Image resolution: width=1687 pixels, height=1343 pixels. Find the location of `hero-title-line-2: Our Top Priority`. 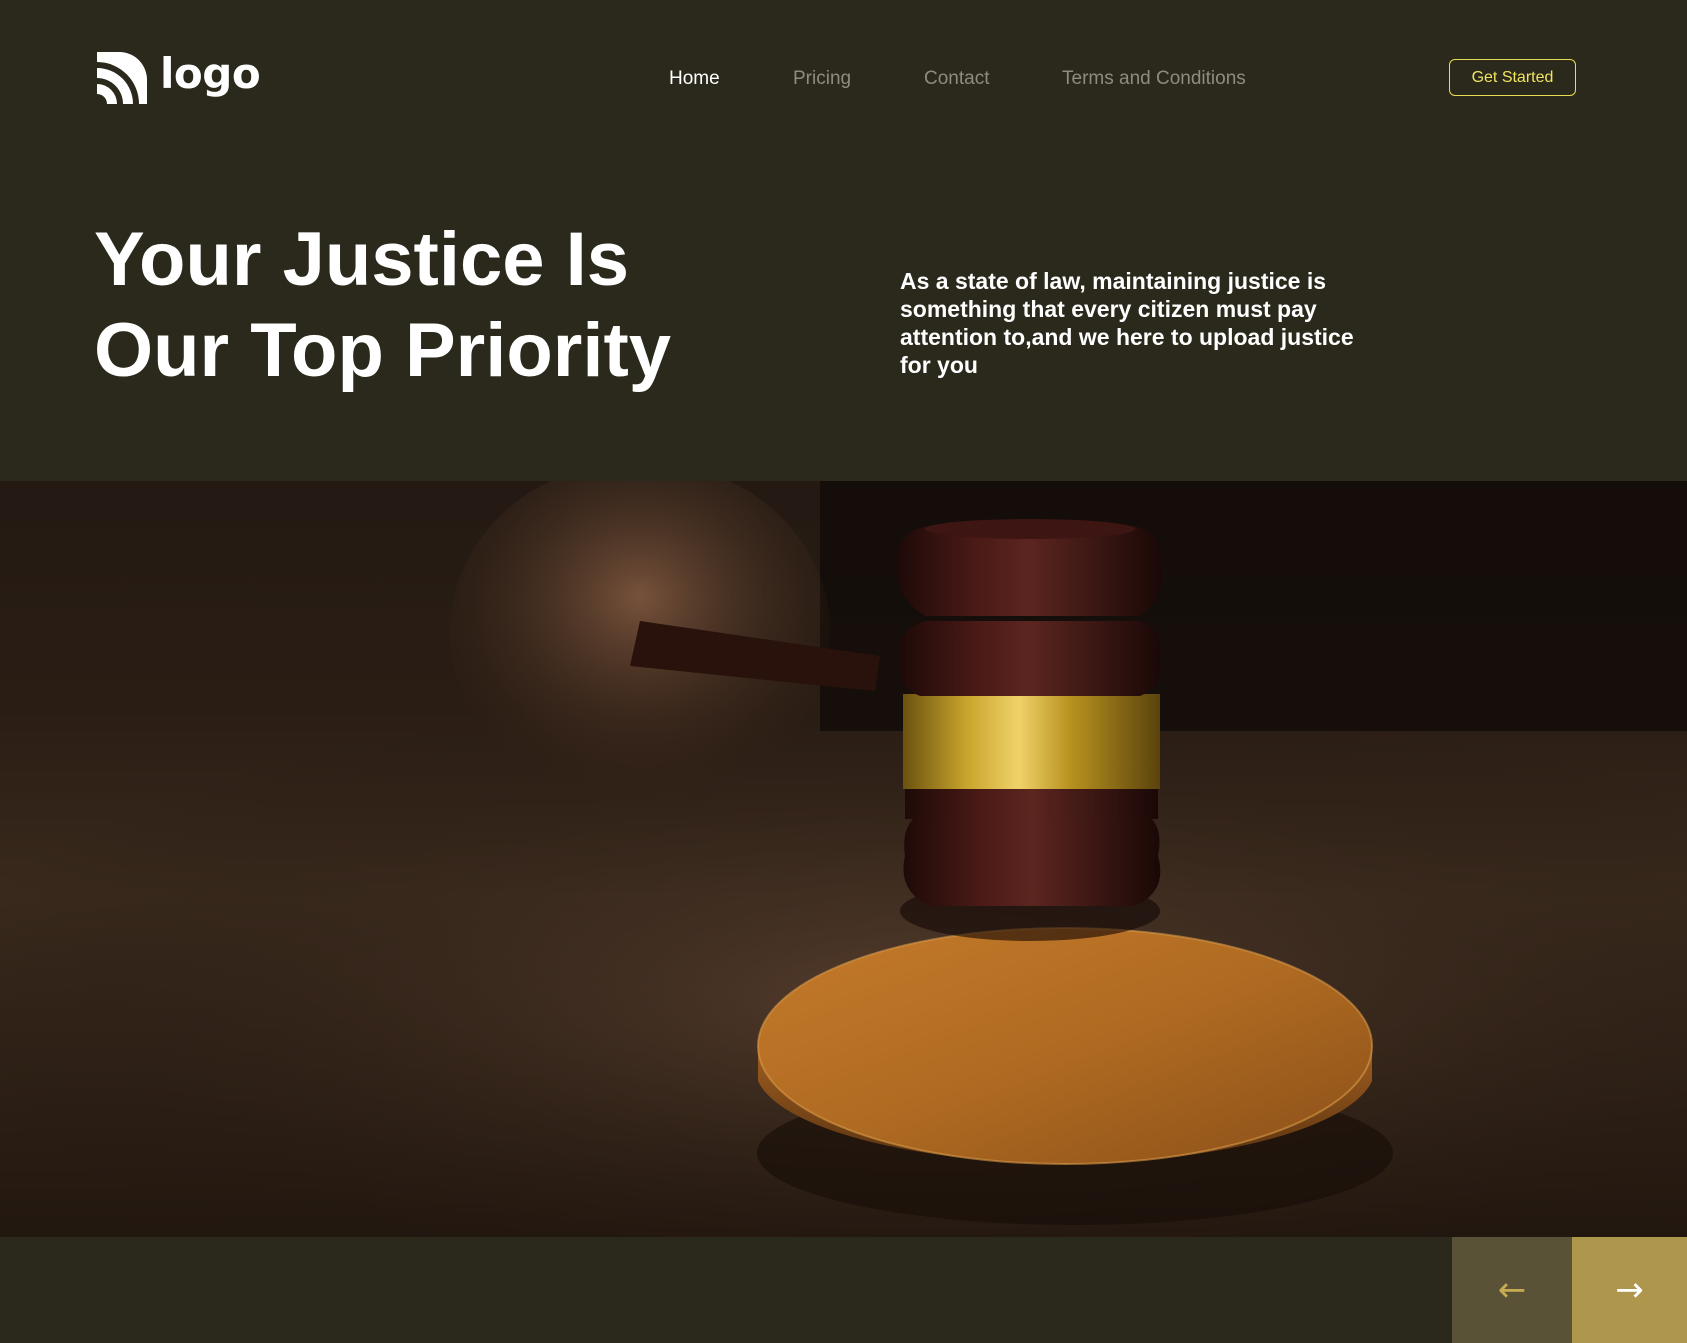

hero-title-line-2: Our Top Priority is located at coordinates (383, 350).